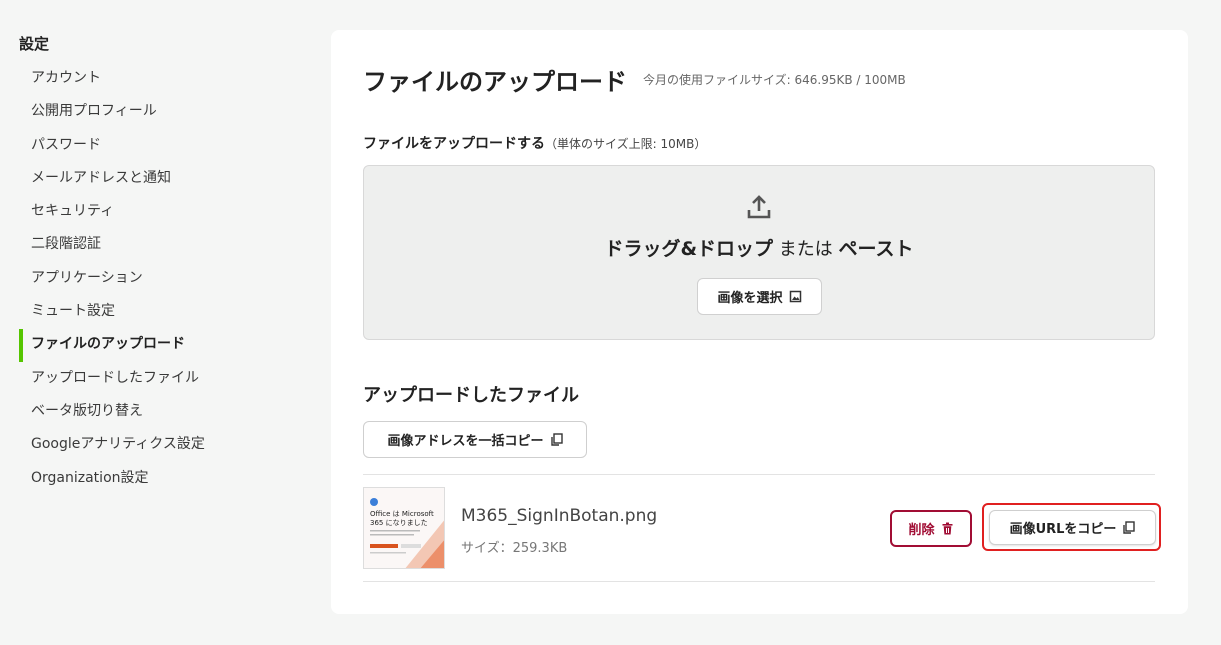  I want to click on copy-url-highlight: 画像URLをコピー, so click(1071, 527).